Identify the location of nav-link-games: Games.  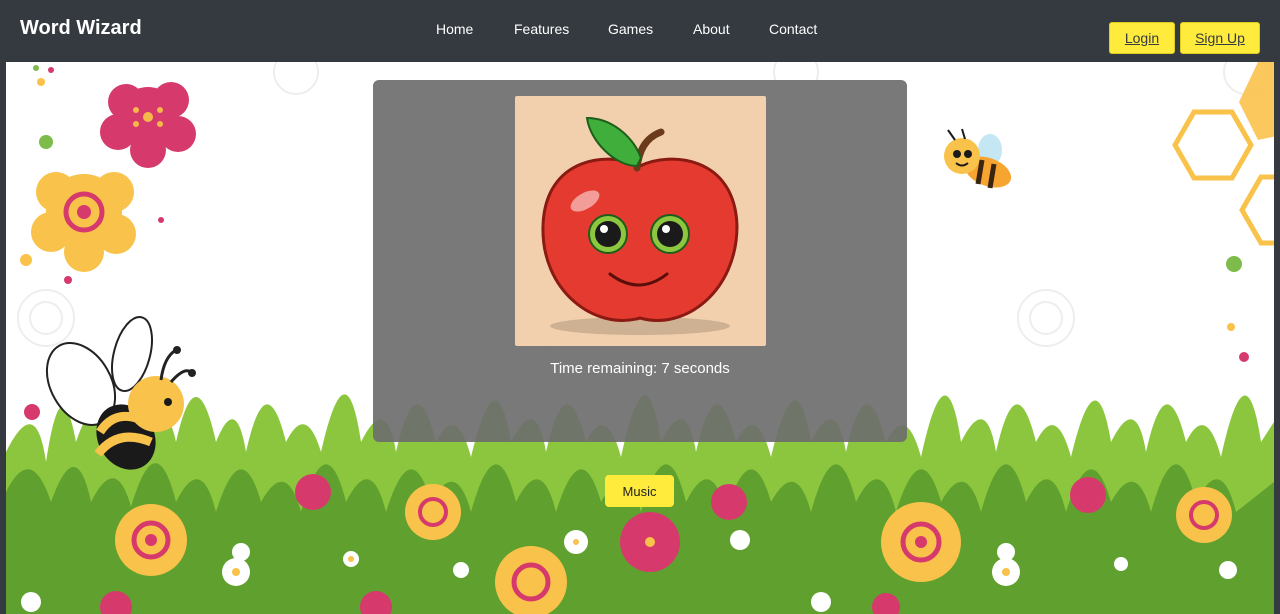
(630, 29).